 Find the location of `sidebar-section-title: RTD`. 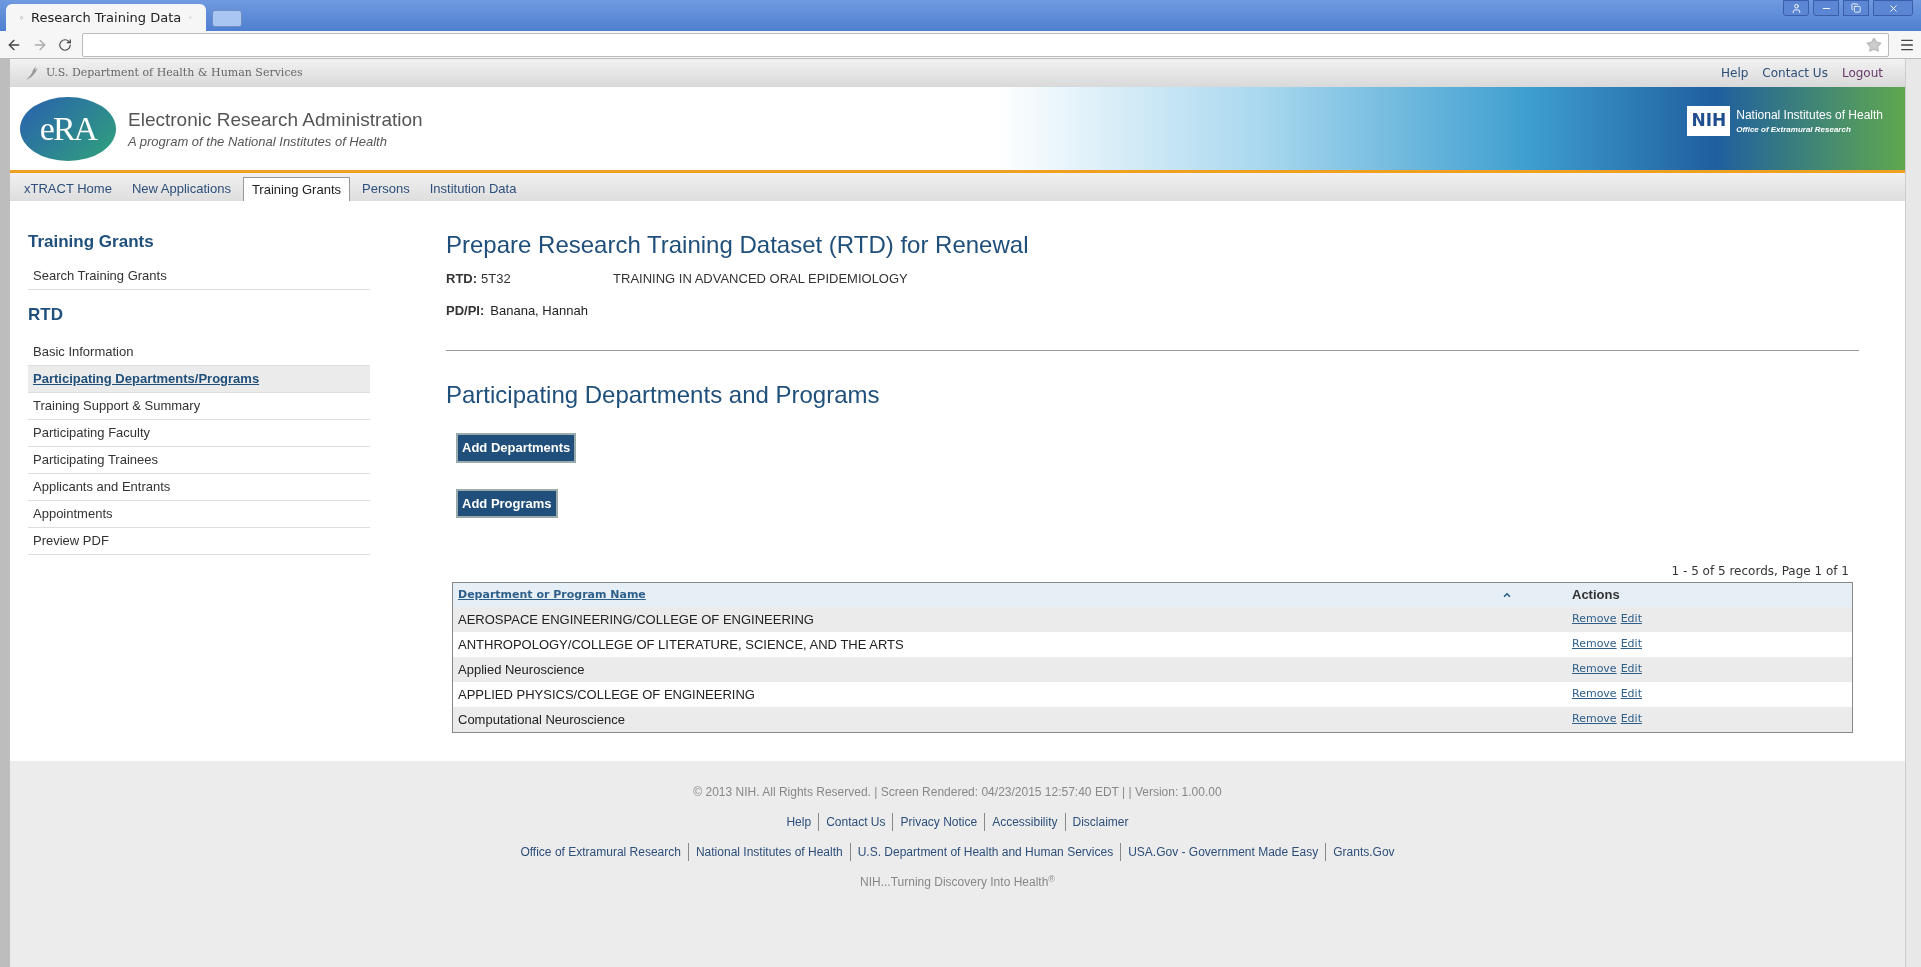

sidebar-section-title: RTD is located at coordinates (46, 314).